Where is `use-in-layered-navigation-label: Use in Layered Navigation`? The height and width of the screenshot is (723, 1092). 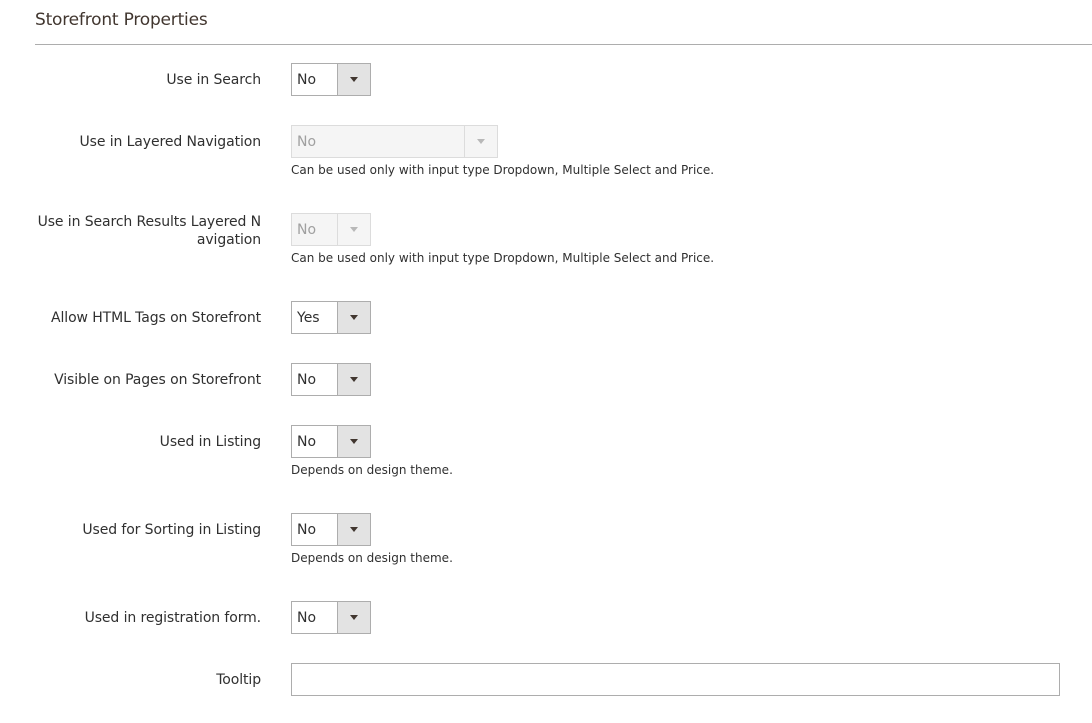 use-in-layered-navigation-label: Use in Layered Navigation is located at coordinates (170, 142).